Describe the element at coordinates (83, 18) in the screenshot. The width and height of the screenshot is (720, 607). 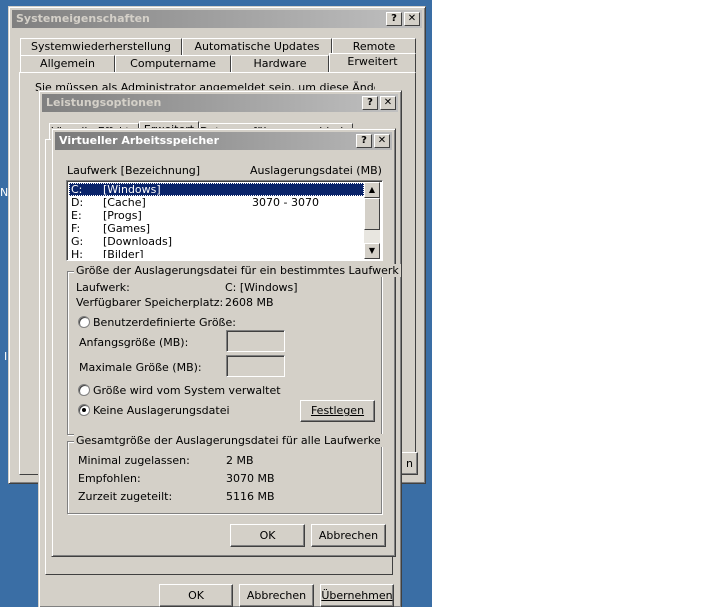
I see `window-title: Systemeigenschaften` at that location.